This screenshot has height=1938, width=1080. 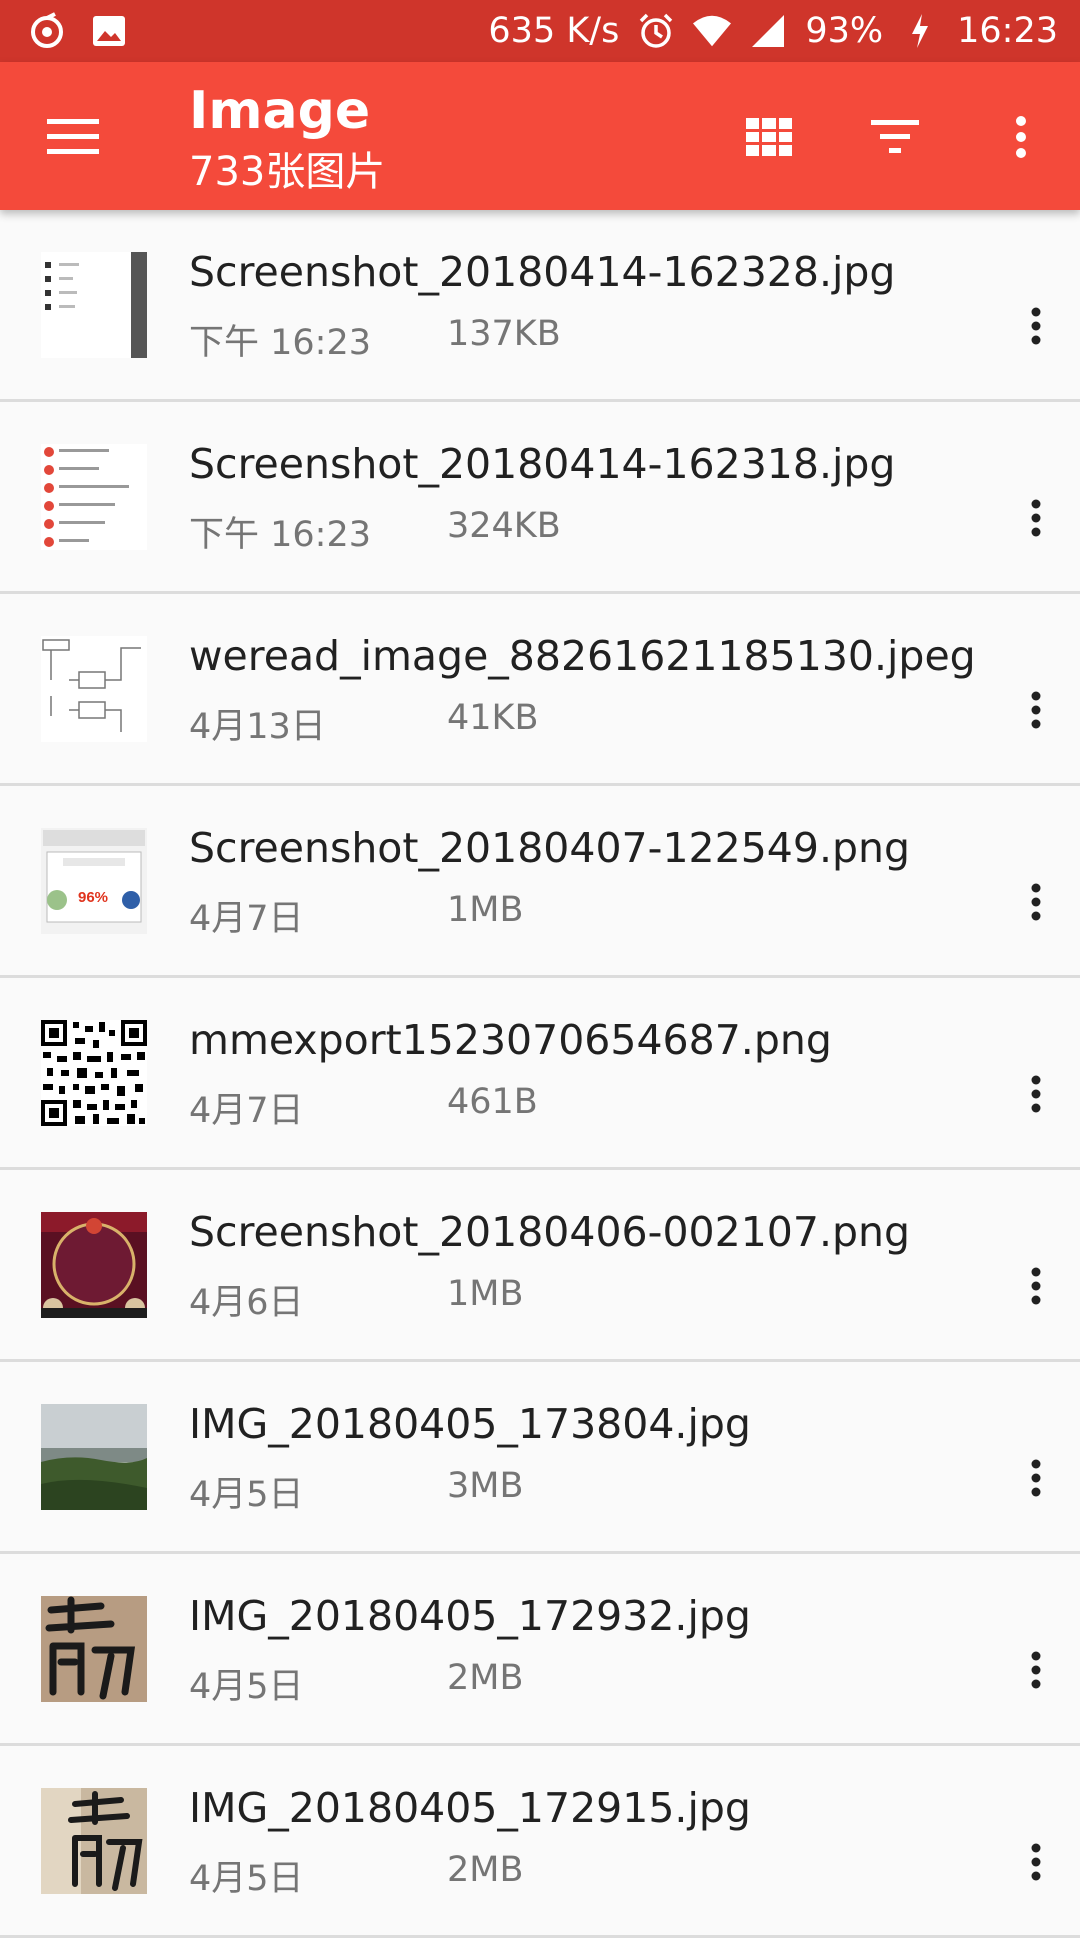 What do you see at coordinates (920, 31) in the screenshot?
I see `charging-icon` at bounding box center [920, 31].